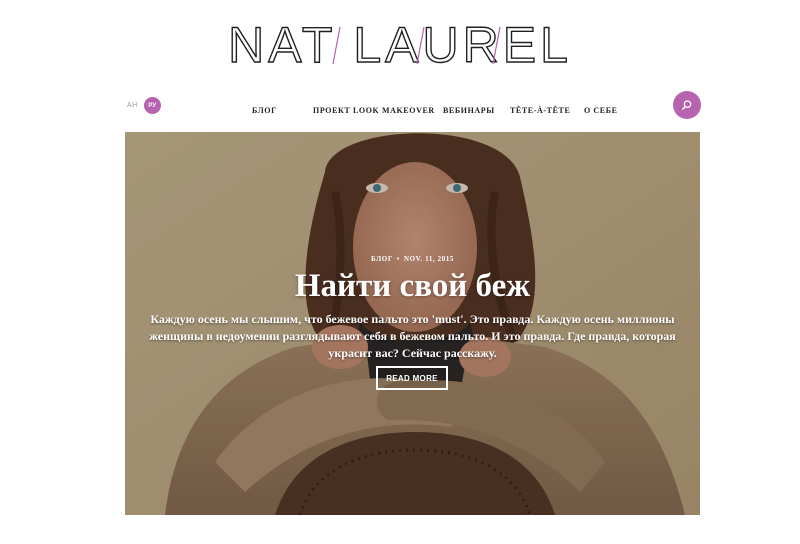 Image resolution: width=800 pixels, height=544 pixels. I want to click on svg-text: NAT LAUREL, so click(400, 43).